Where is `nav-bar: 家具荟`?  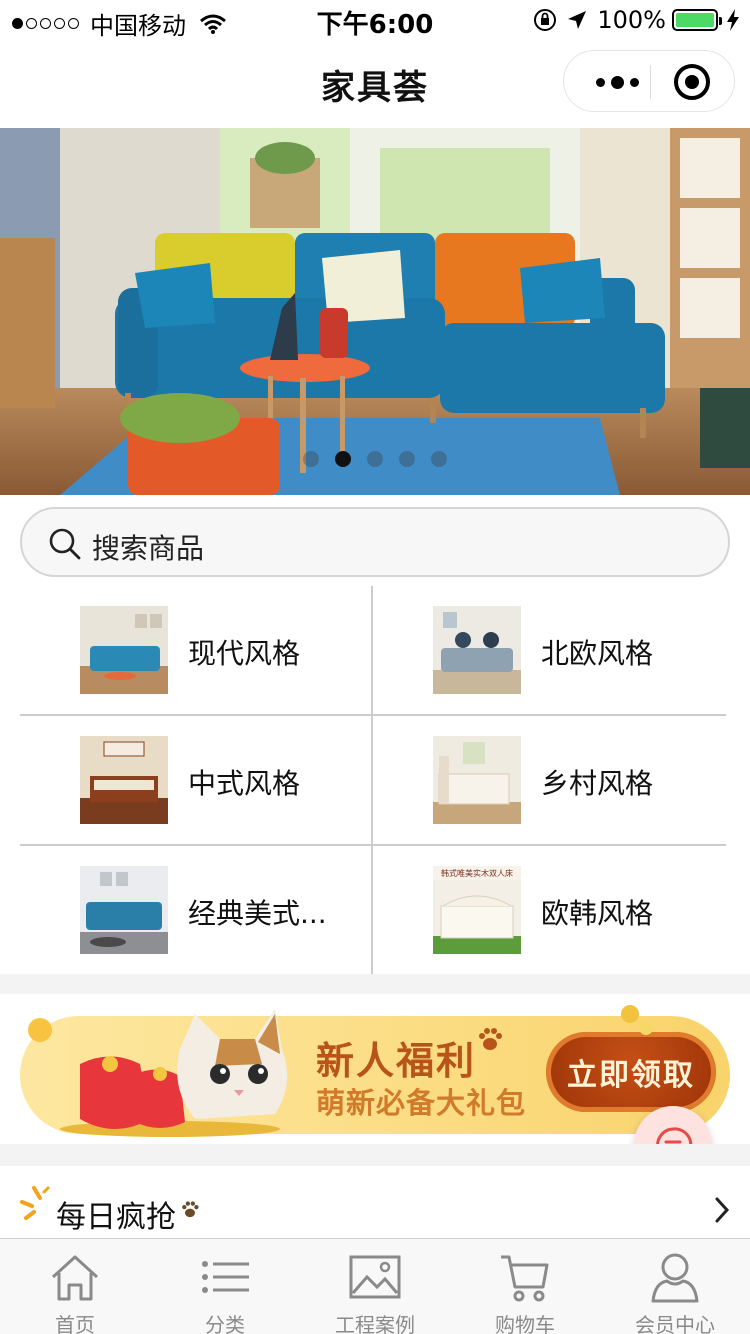
nav-bar: 家具荟 is located at coordinates (375, 84).